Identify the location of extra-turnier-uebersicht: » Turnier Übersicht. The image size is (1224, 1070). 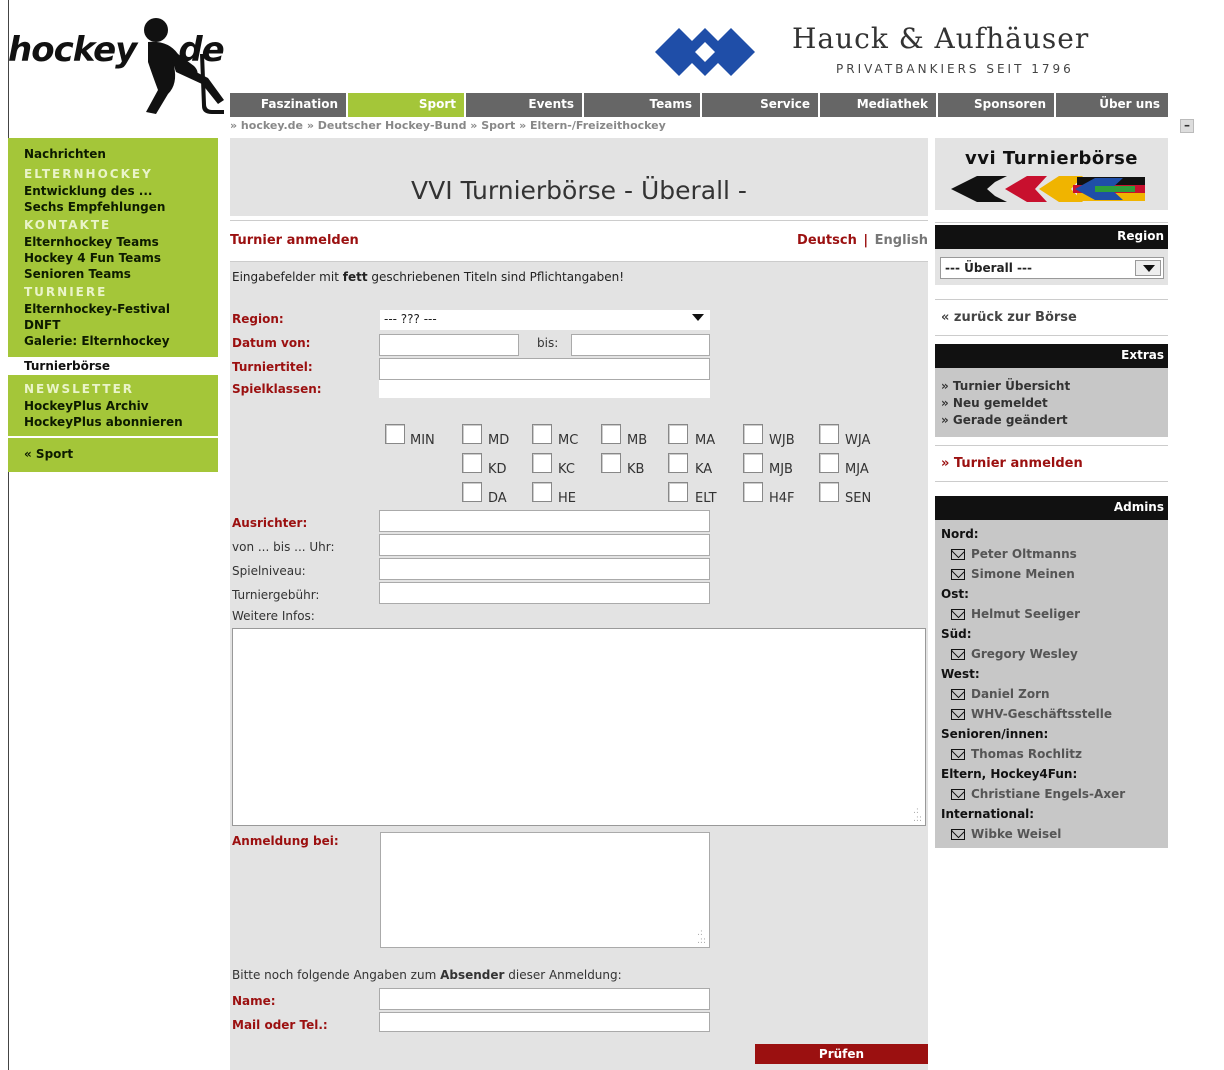
(1051, 386).